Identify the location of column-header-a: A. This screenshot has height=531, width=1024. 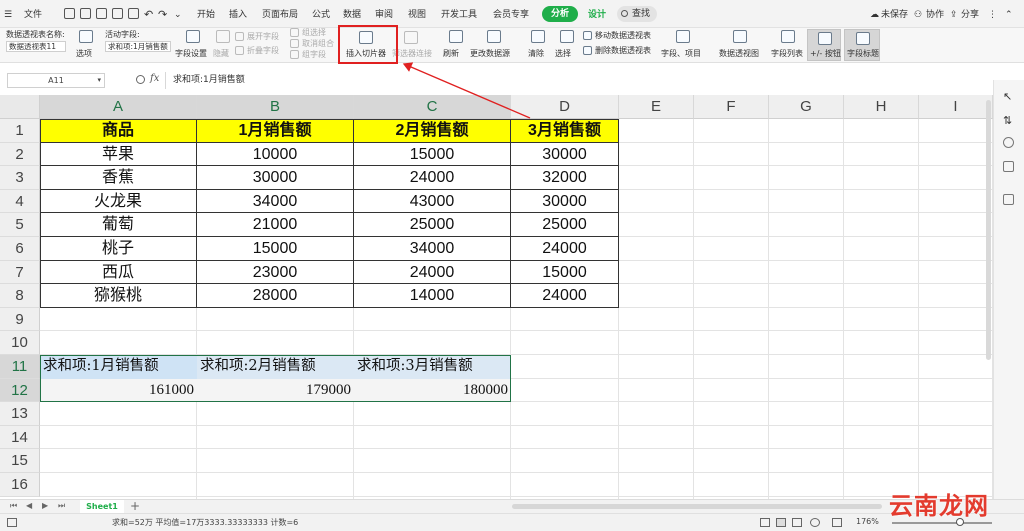
(118, 107).